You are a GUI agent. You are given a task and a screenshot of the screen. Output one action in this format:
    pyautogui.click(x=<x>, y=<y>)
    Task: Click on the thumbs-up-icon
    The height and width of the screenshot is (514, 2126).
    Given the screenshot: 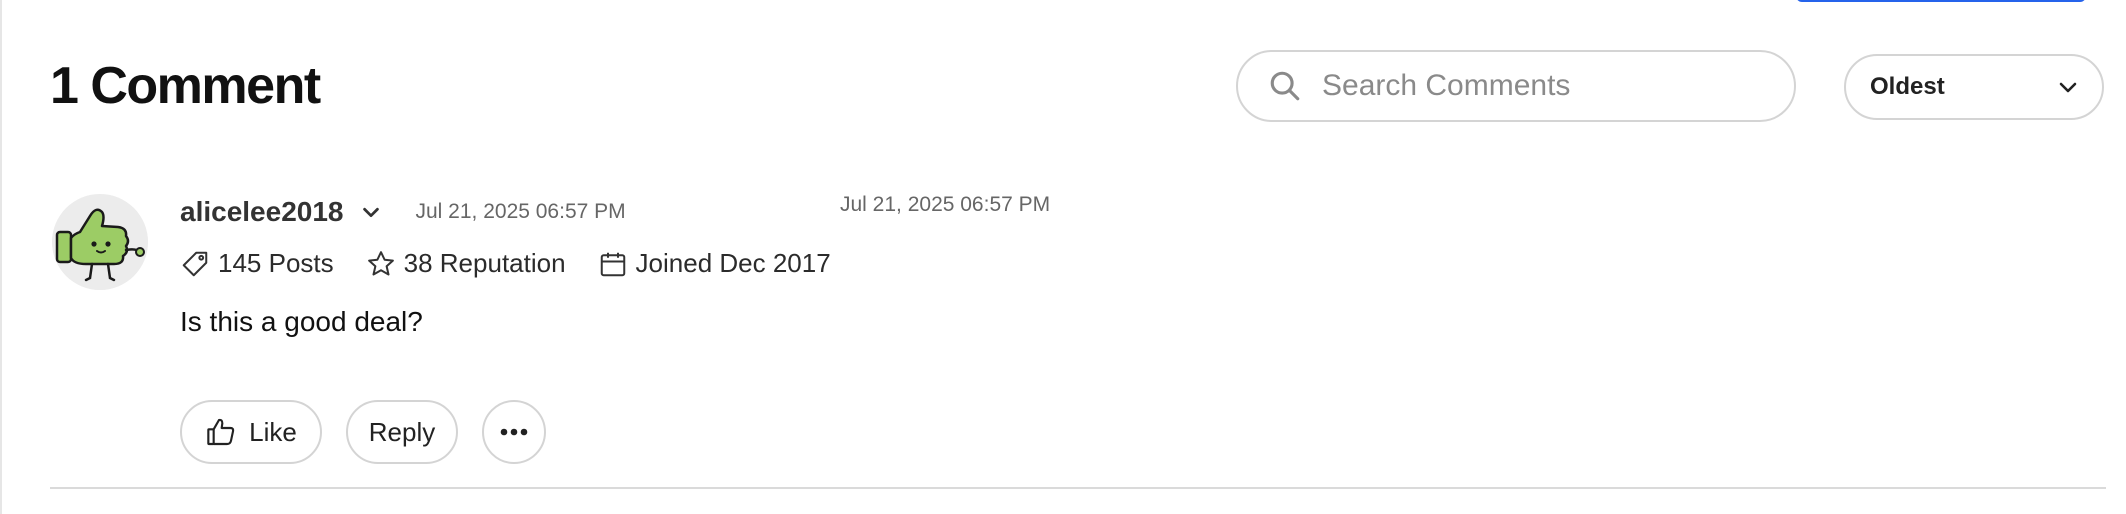 What is the action you would take?
    pyautogui.click(x=221, y=432)
    